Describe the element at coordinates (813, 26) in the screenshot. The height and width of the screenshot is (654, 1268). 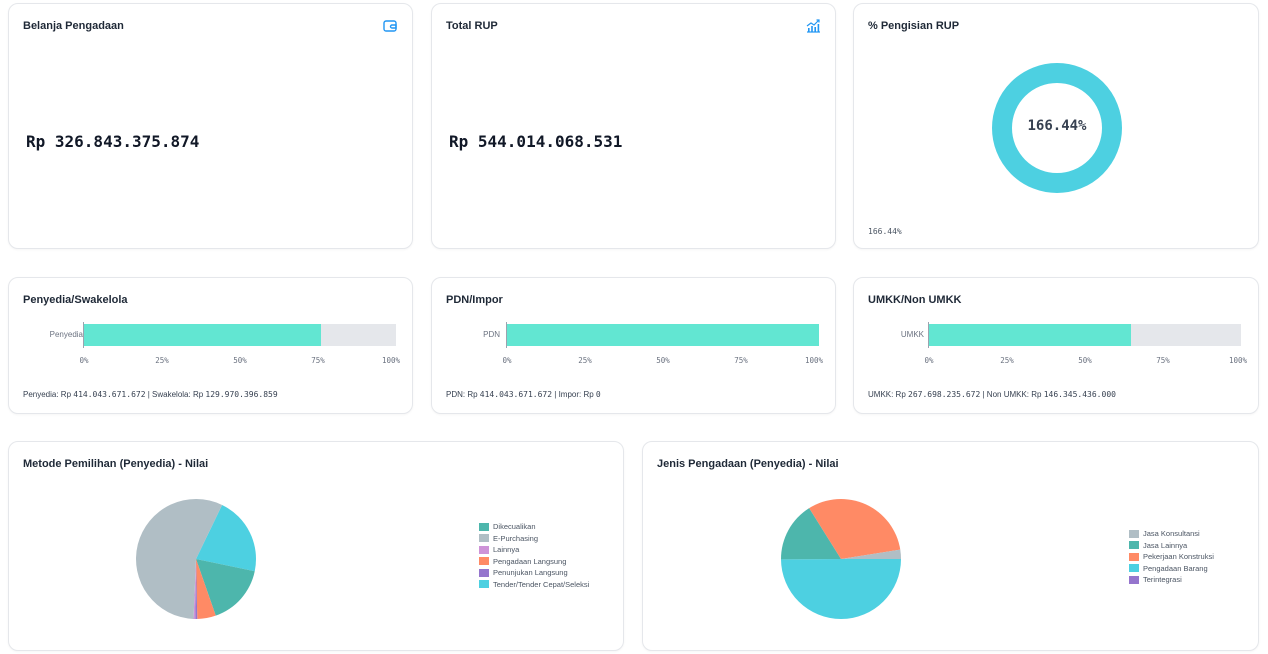
I see `chart-growth-icon` at that location.